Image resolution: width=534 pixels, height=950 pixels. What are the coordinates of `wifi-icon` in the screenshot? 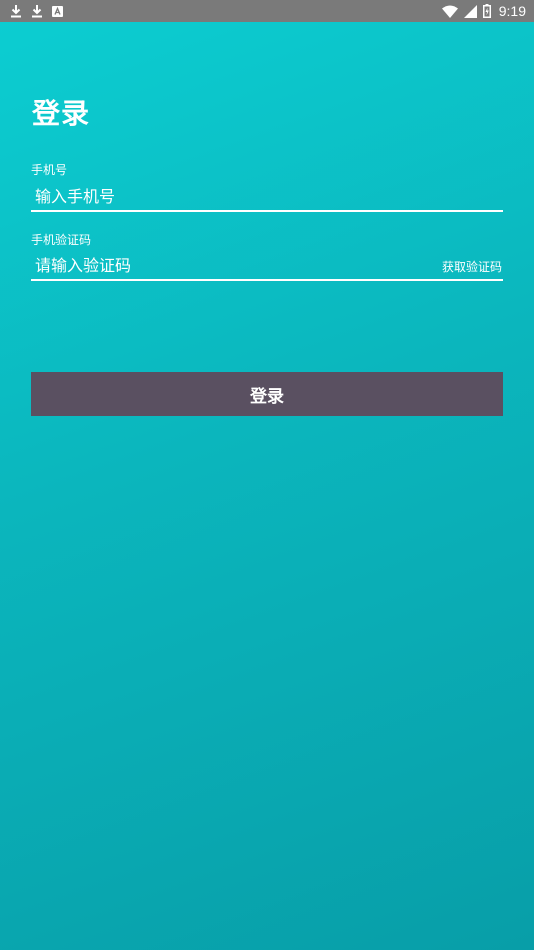 It's located at (449, 11).